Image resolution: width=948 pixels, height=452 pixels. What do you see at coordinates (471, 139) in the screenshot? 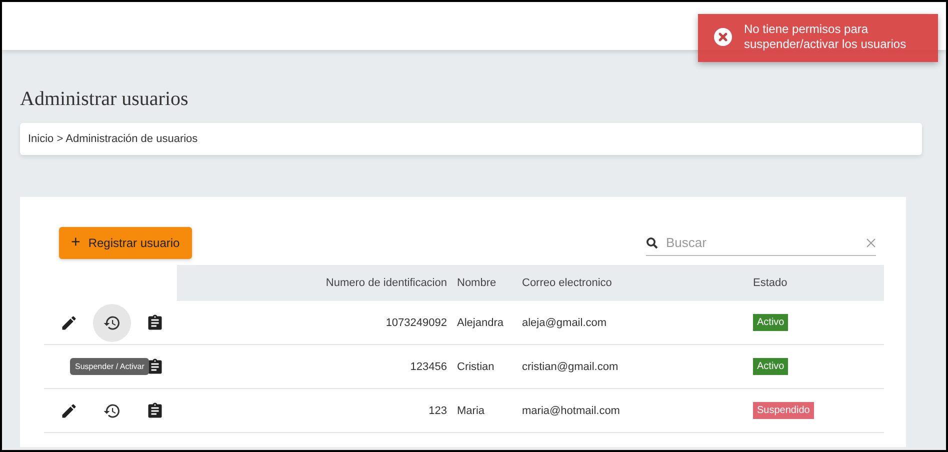
I see `breadcrumb: Inicio > Administración de usuarios` at bounding box center [471, 139].